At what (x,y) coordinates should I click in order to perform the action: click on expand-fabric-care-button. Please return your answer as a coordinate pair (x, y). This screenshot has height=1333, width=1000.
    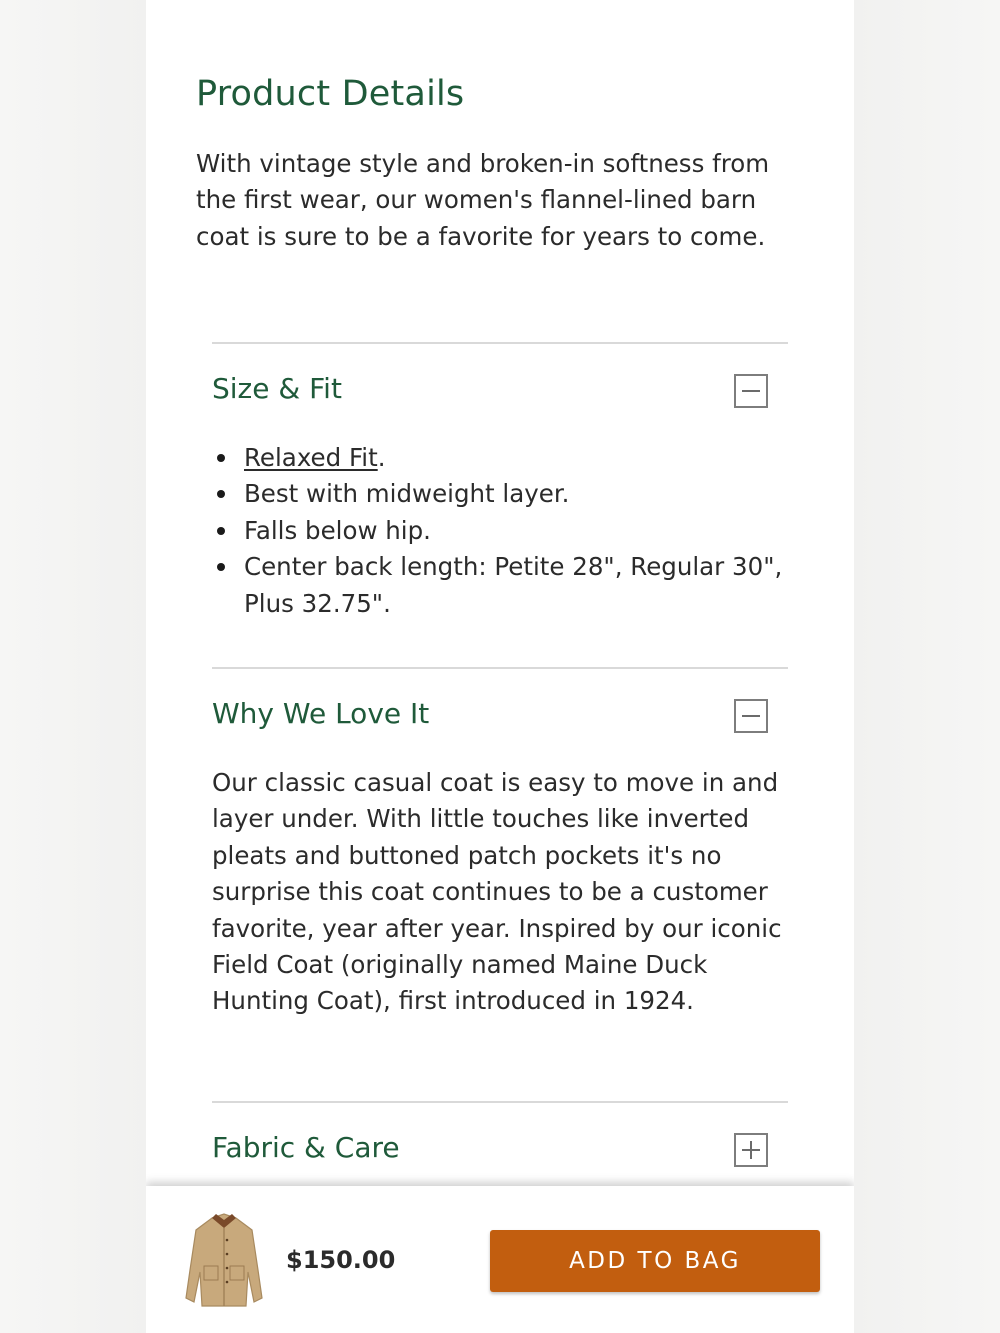
    Looking at the image, I should click on (751, 1150).